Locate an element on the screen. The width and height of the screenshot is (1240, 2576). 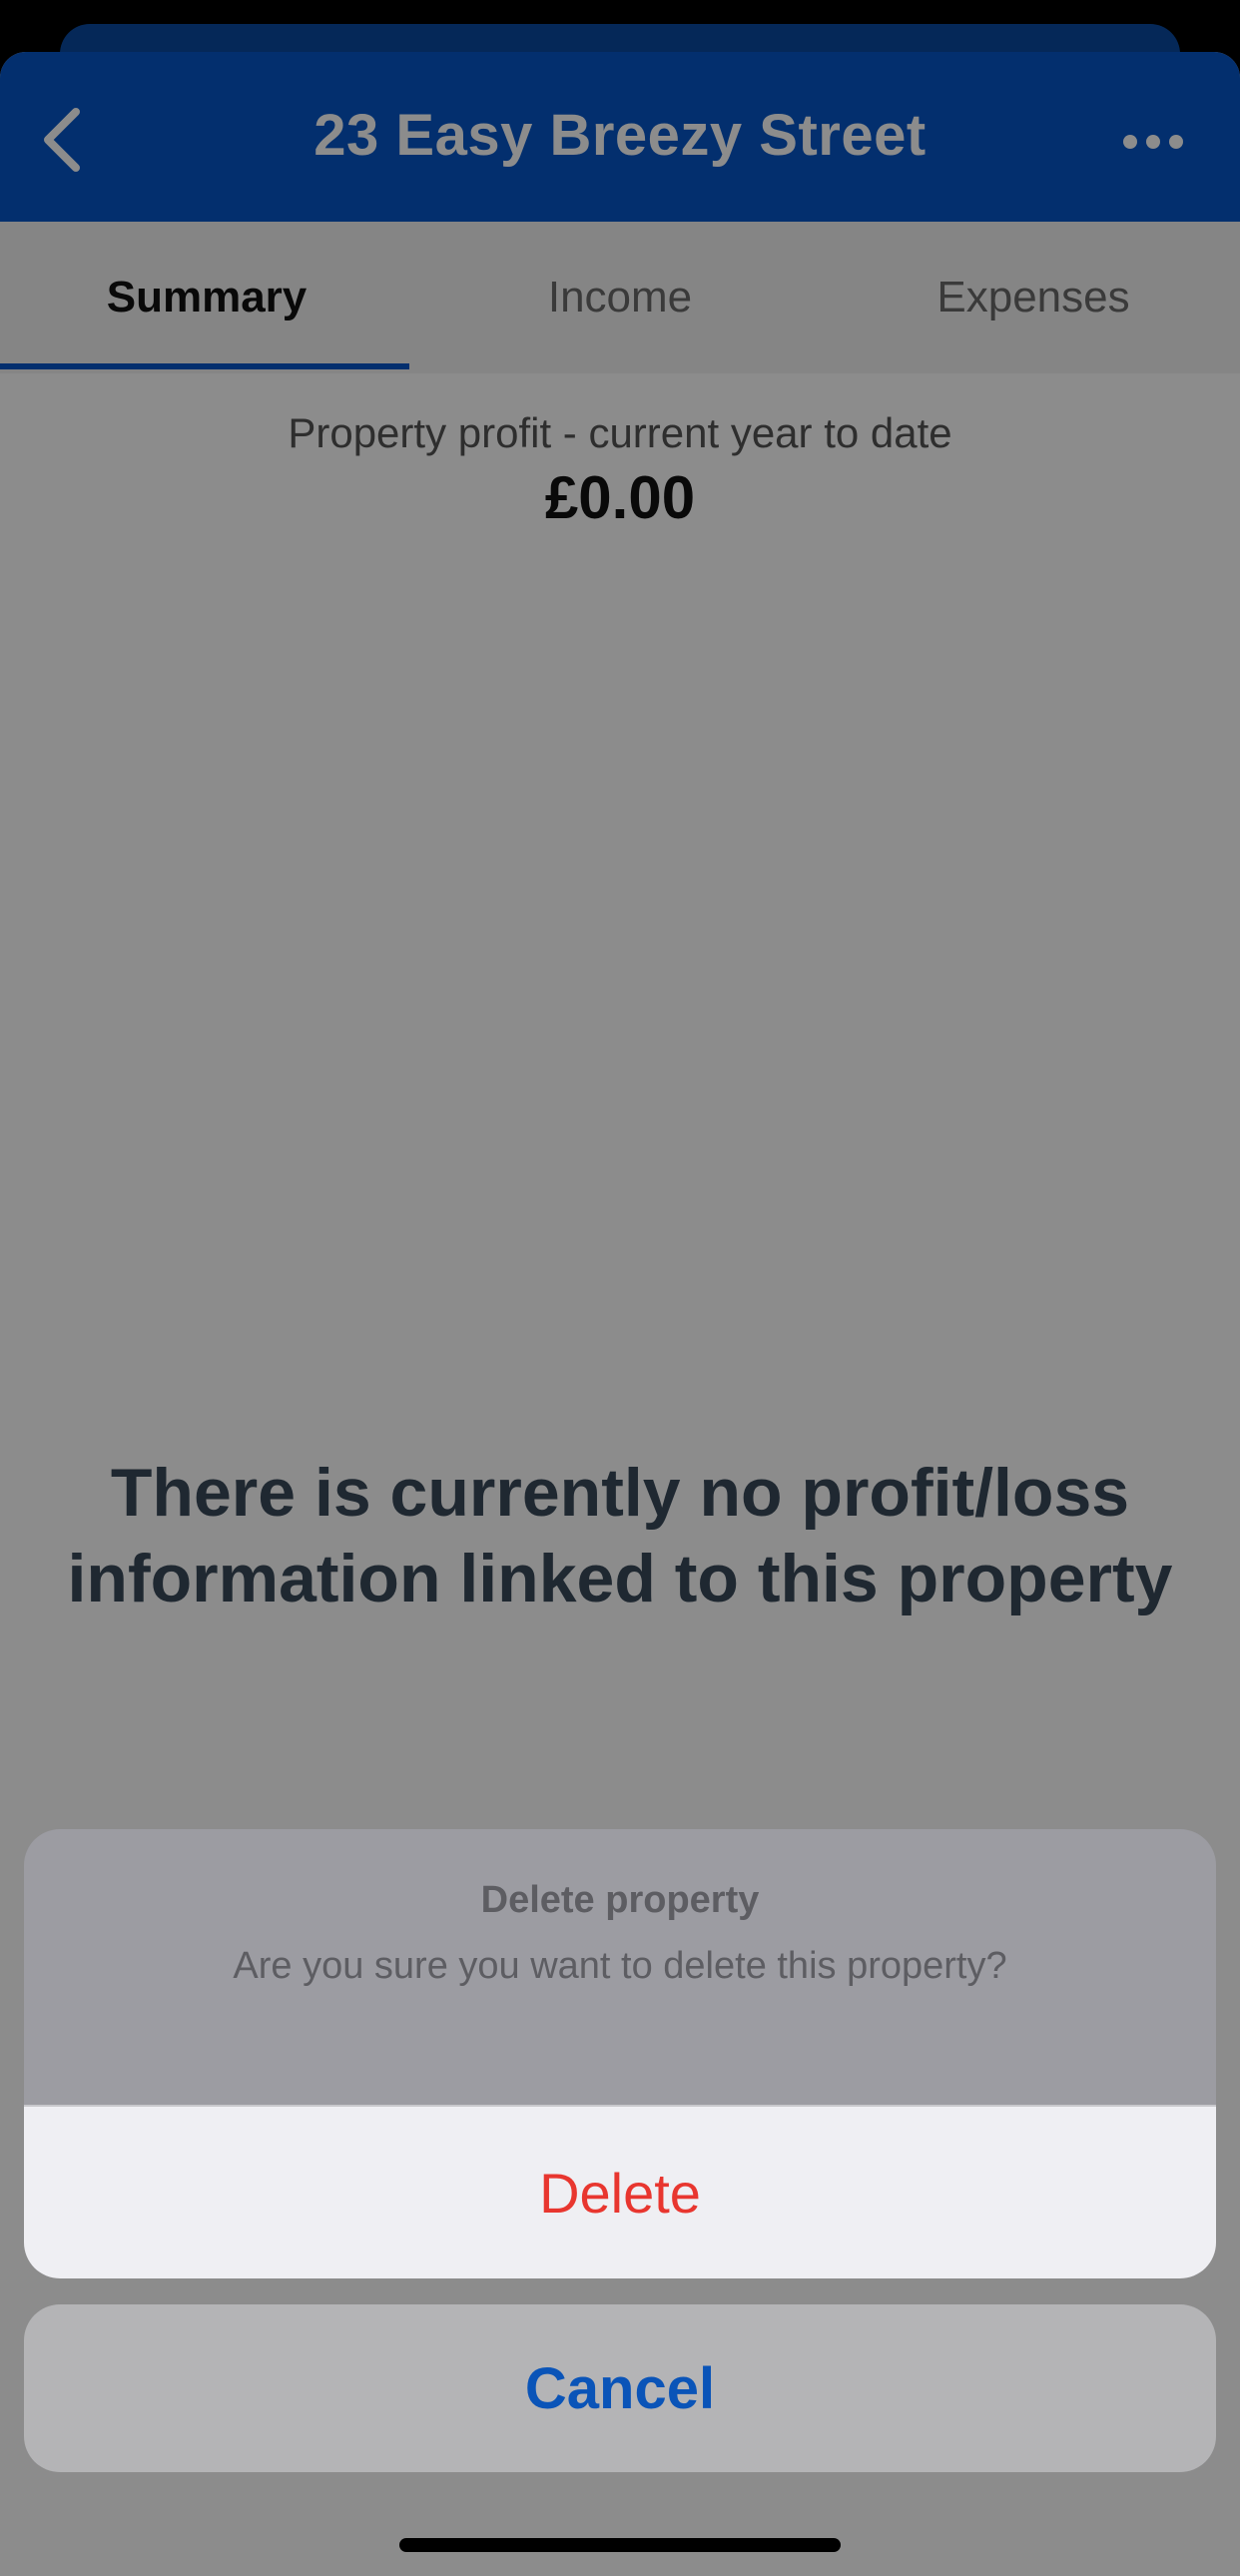
home-indicator is located at coordinates (620, 2545).